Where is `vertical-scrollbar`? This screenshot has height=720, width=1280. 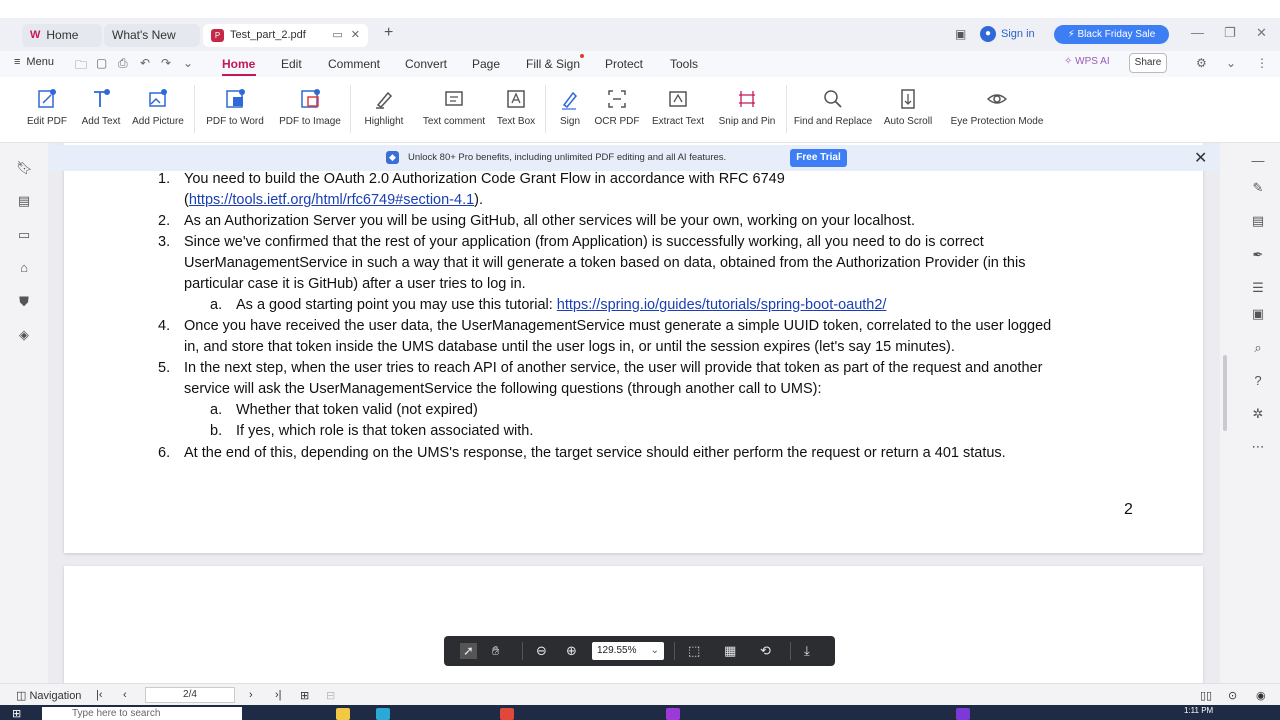
vertical-scrollbar is located at coordinates (1225, 410).